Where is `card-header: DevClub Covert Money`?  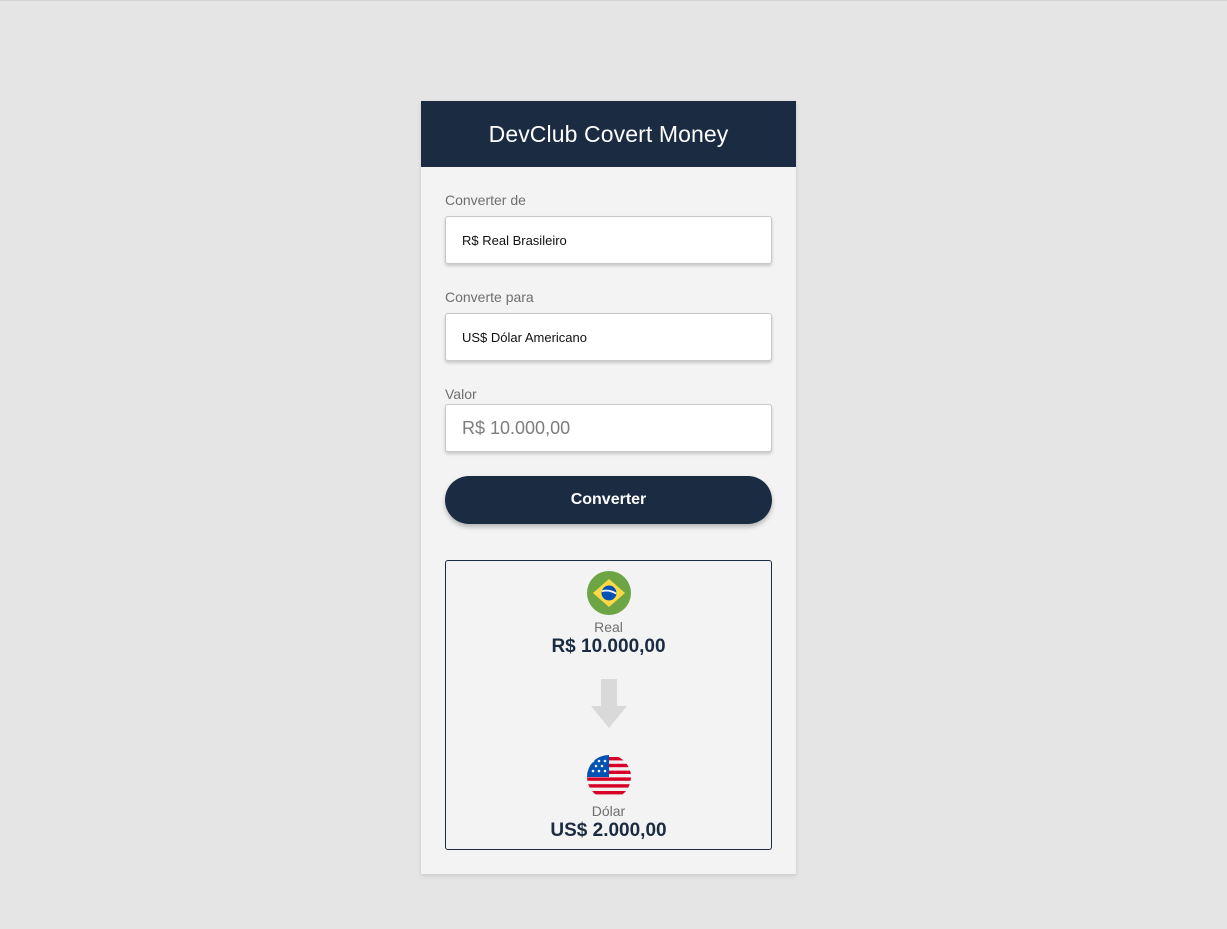 card-header: DevClub Covert Money is located at coordinates (608, 134).